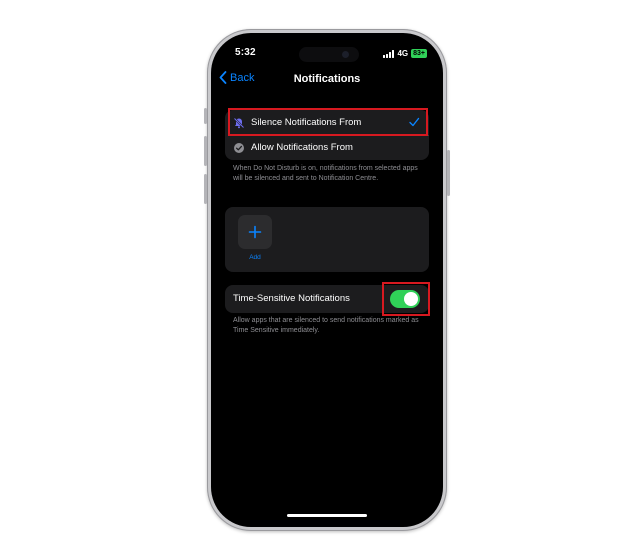  I want to click on status-indicators: 4G 83+, so click(405, 53).